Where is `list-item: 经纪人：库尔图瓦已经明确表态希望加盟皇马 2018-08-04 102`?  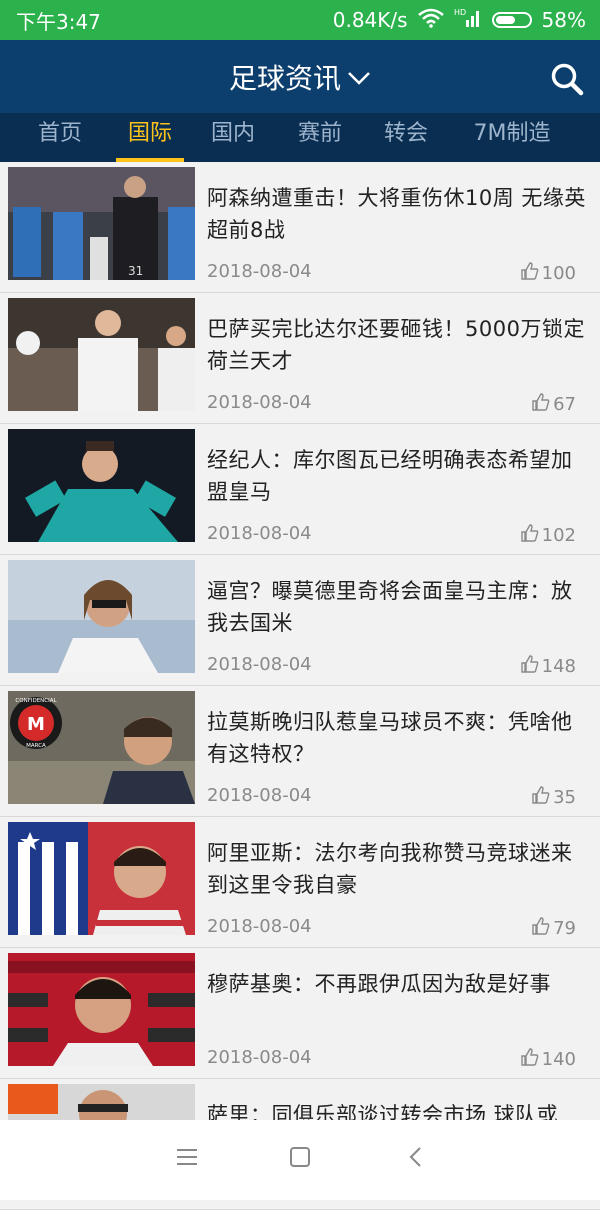
list-item: 经纪人：库尔图瓦已经明确表态希望加盟皇马 2018-08-04 102 is located at coordinates (300, 489).